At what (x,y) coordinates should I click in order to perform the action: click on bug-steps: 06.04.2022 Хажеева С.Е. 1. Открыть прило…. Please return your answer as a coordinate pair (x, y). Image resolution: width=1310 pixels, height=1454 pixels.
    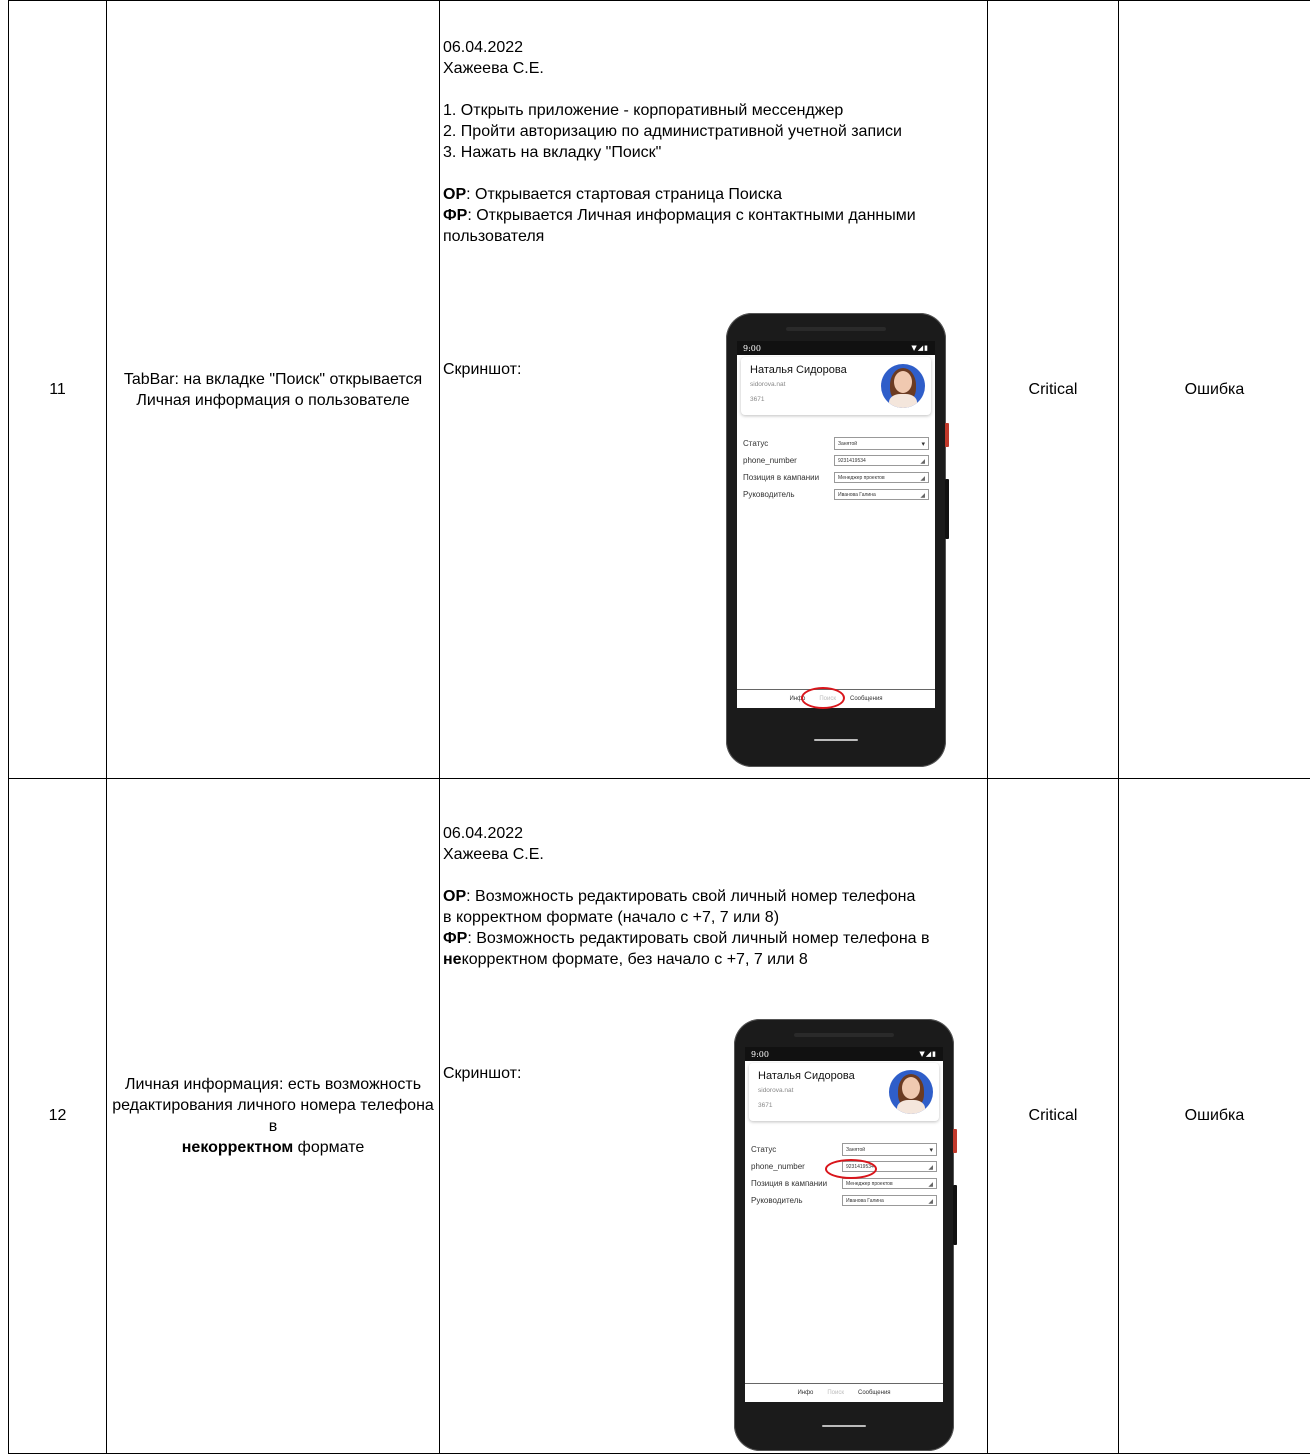
    Looking at the image, I should click on (713, 142).